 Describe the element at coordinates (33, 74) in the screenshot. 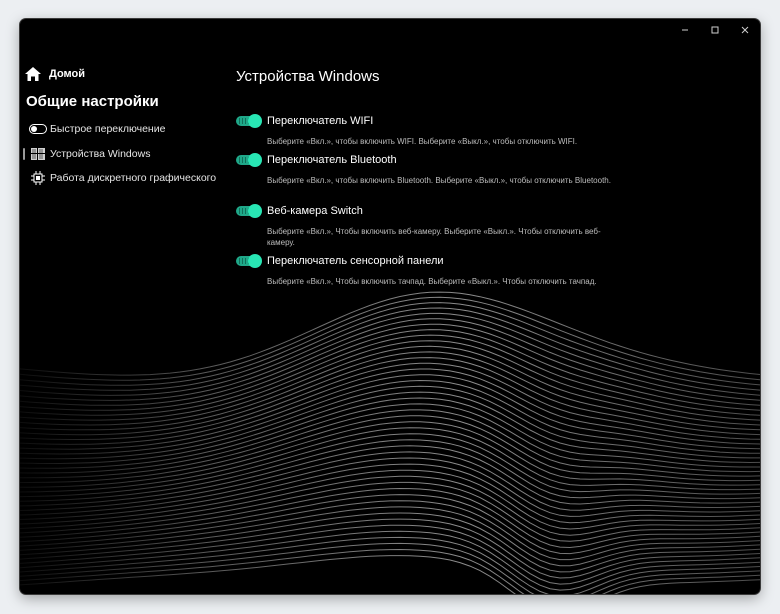

I see `home-icon` at that location.